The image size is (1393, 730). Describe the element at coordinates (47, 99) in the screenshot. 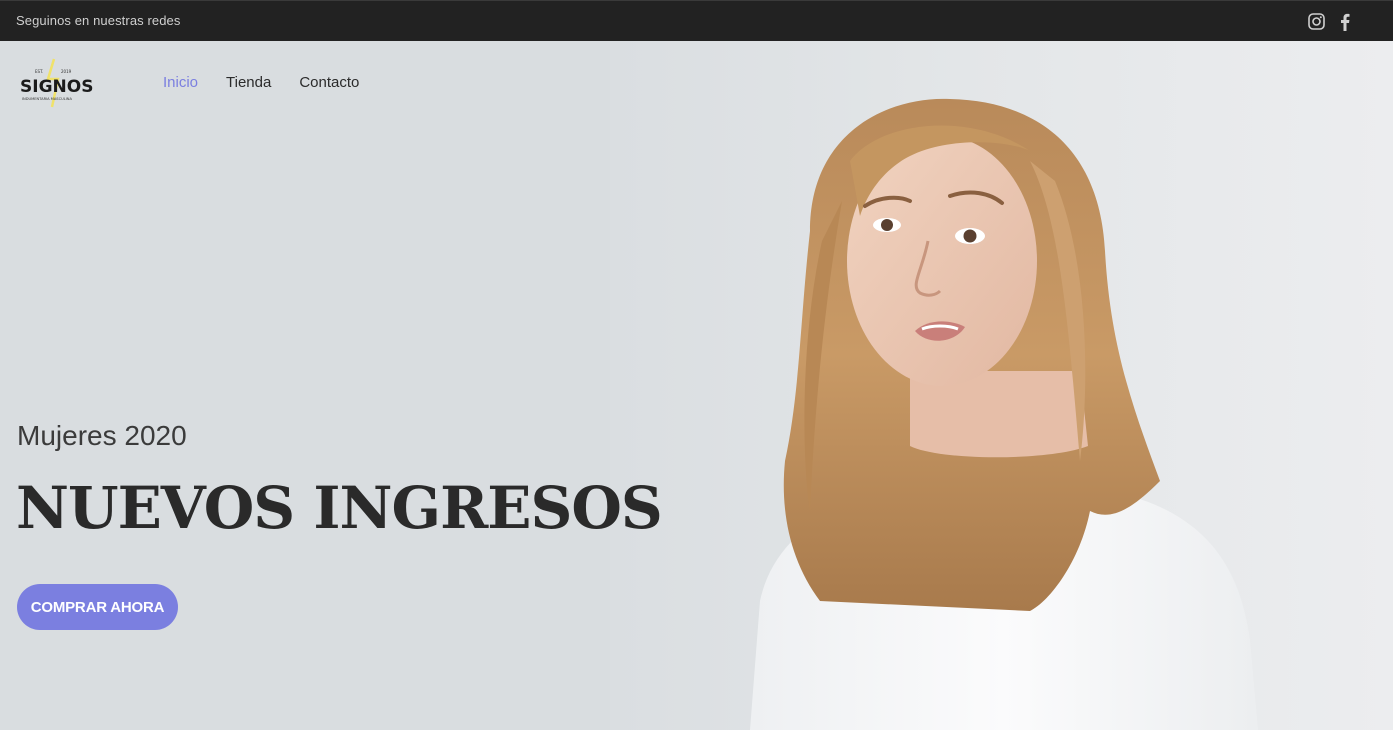

I see `logo-tagline: INDUMENTARIA MASCULINA` at that location.